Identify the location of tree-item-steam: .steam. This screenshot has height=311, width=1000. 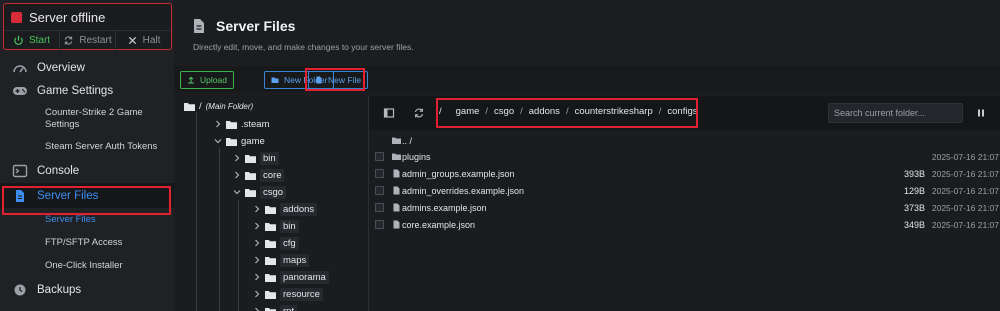
(242, 124).